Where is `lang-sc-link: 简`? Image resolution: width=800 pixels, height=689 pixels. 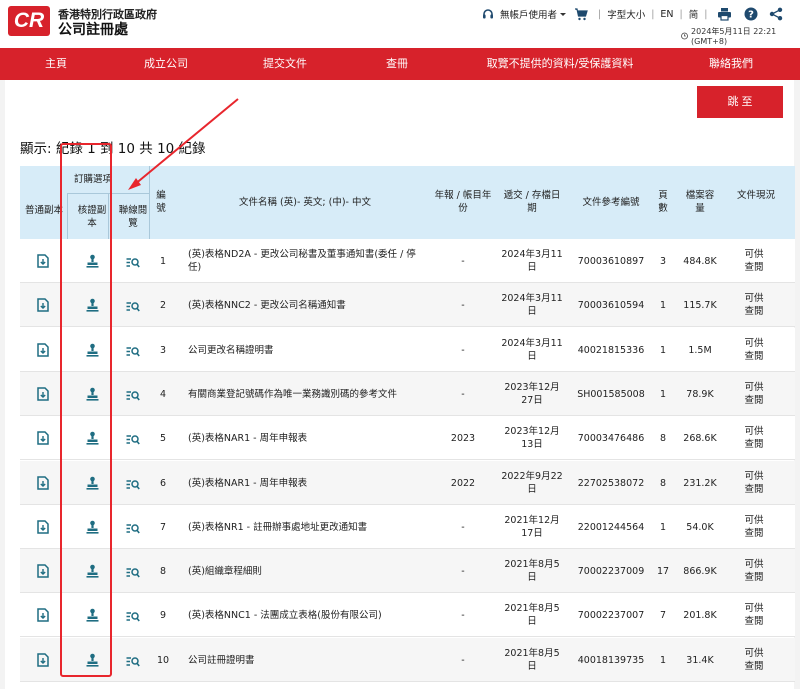 lang-sc-link: 简 is located at coordinates (694, 14).